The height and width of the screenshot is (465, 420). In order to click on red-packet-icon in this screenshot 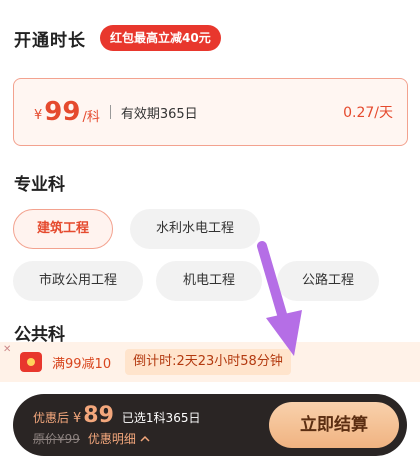, I will do `click(31, 362)`.